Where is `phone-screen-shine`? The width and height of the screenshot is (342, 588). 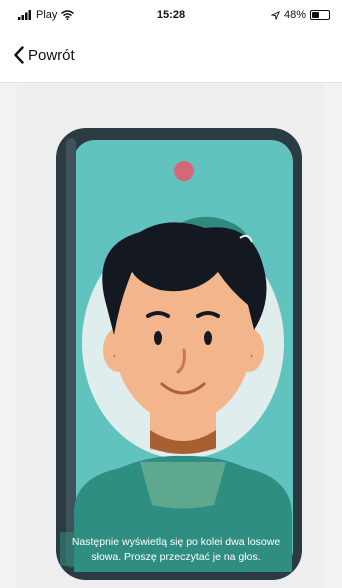 phone-screen-shine is located at coordinates (71, 353).